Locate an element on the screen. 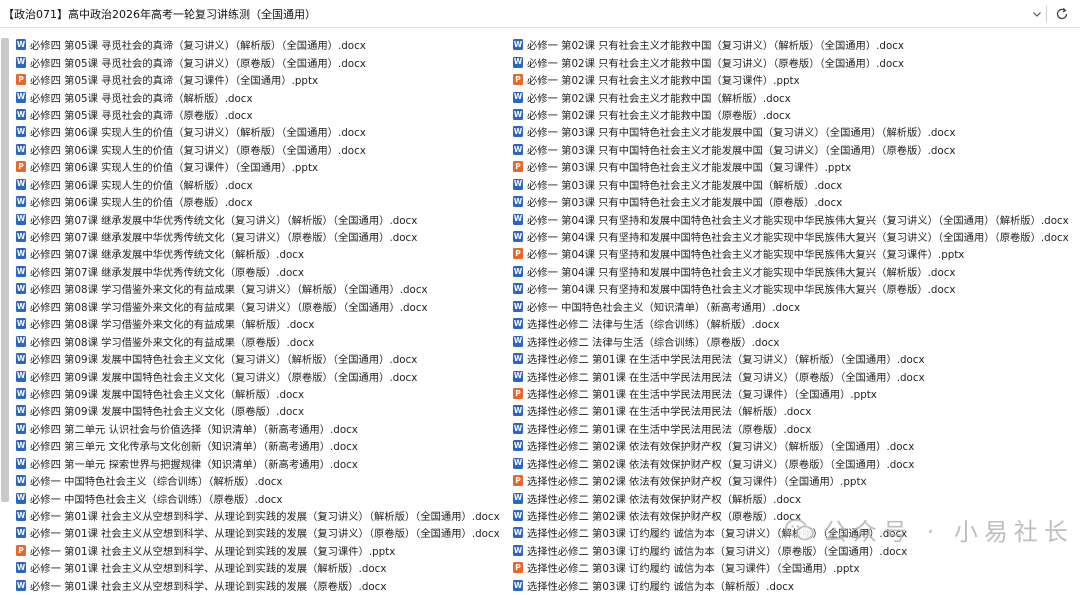 This screenshot has width=1080, height=595. file-name: 选择性必修二 第02课 依法有效保护财产权（原卷版）.docx is located at coordinates (664, 517).